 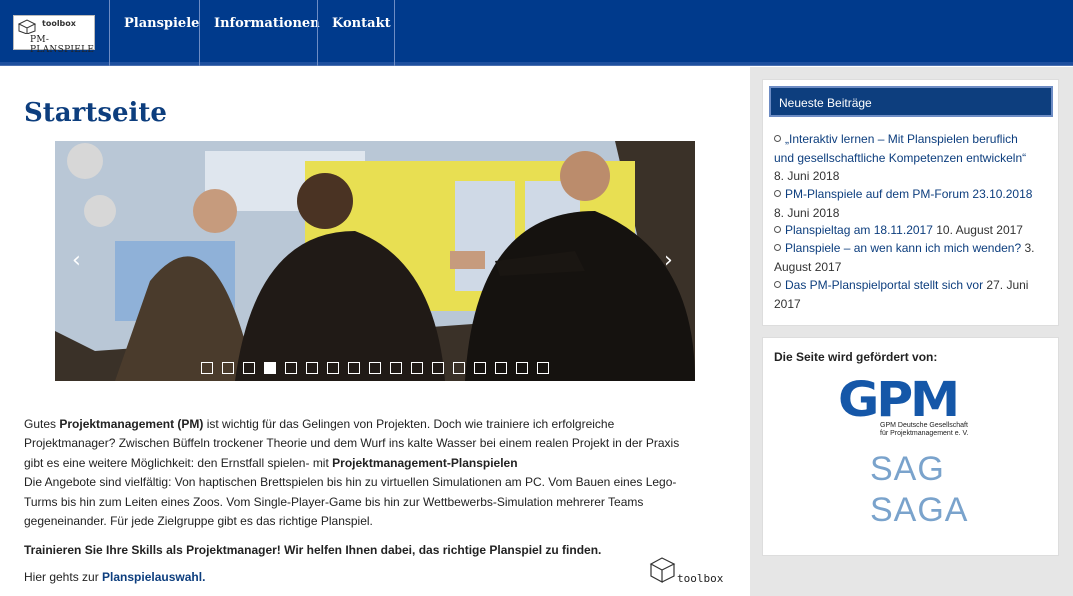 What do you see at coordinates (919, 510) in the screenshot?
I see `saga-line-2: SAGA` at bounding box center [919, 510].